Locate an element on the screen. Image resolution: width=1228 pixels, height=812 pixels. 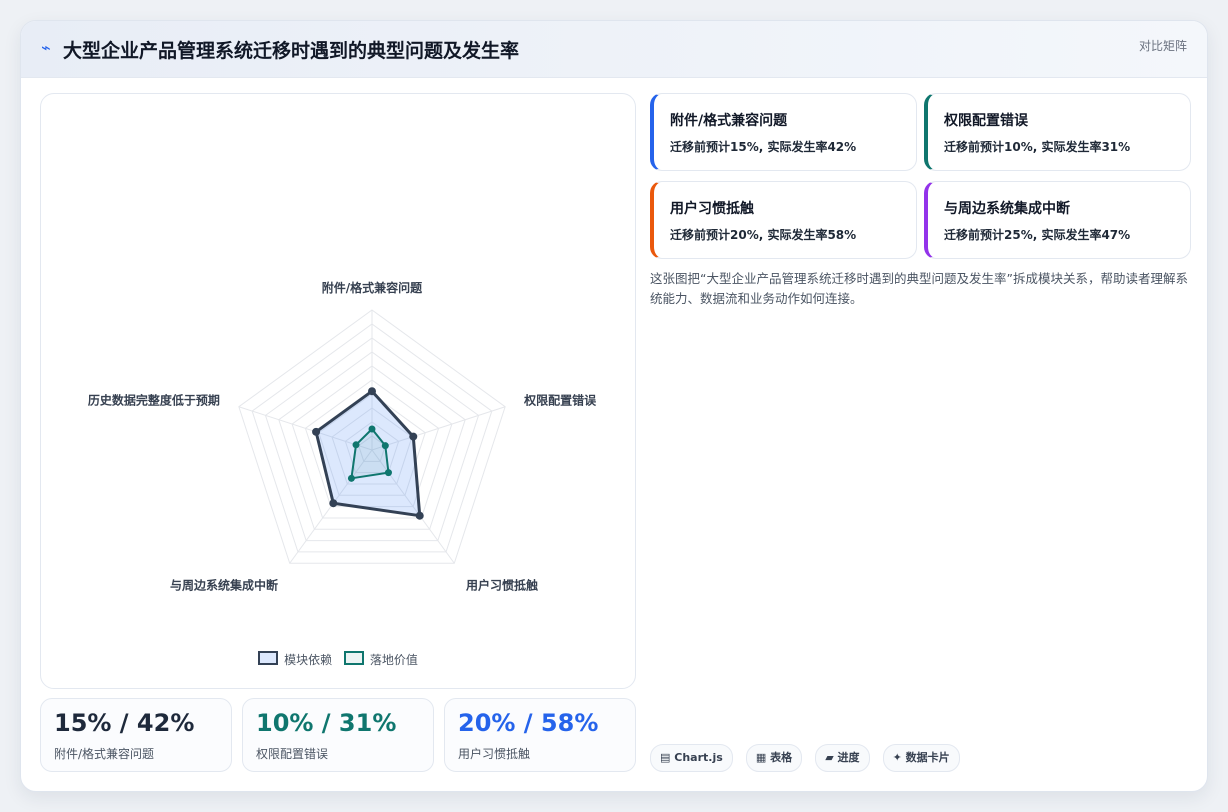
stat-label: 用户习惯抵触 is located at coordinates (494, 754).